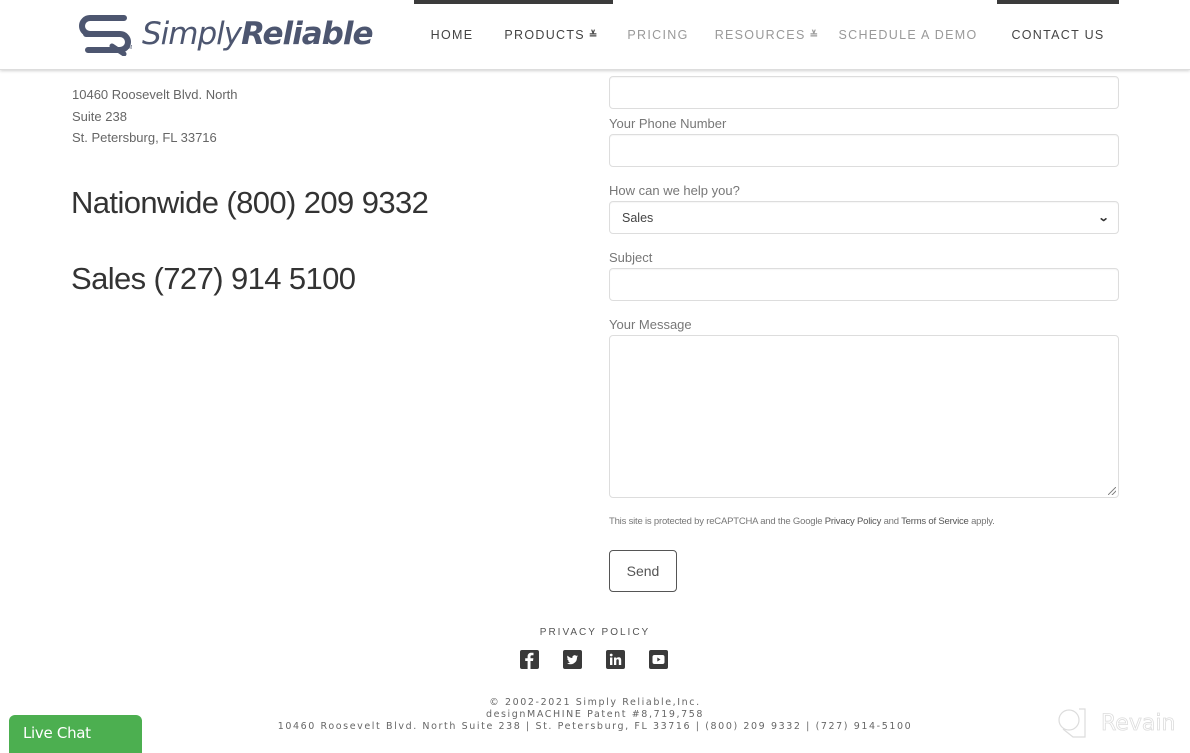 The width and height of the screenshot is (1190, 753). What do you see at coordinates (213, 279) in the screenshot?
I see `sales-phone: Sales (727) 914 5100` at bounding box center [213, 279].